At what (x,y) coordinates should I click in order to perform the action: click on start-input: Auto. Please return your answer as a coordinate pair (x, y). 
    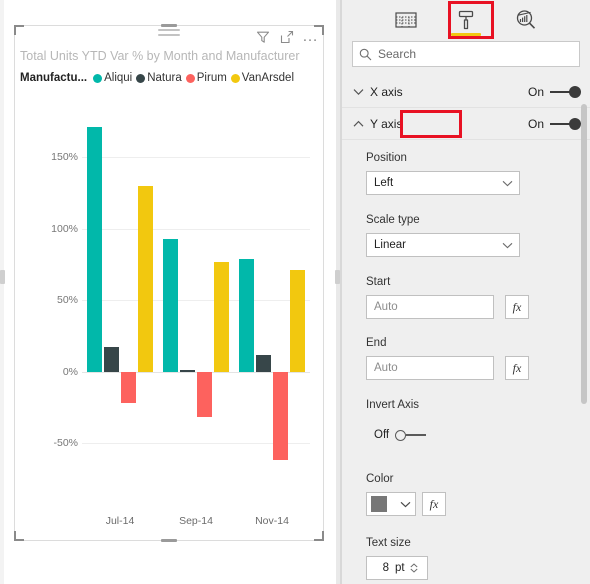
    Looking at the image, I should click on (430, 307).